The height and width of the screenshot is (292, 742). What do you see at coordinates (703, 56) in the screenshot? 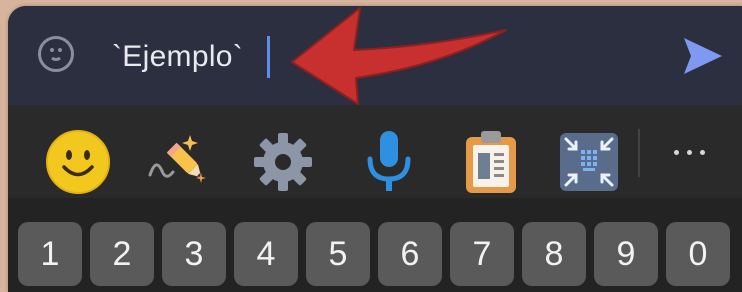
I see `send-icon` at bounding box center [703, 56].